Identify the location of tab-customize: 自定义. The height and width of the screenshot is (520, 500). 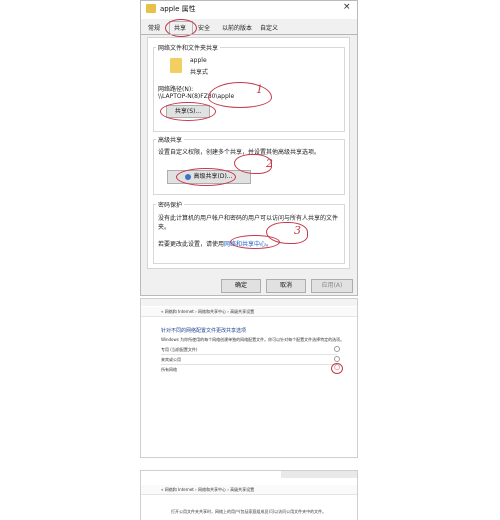
(269, 27).